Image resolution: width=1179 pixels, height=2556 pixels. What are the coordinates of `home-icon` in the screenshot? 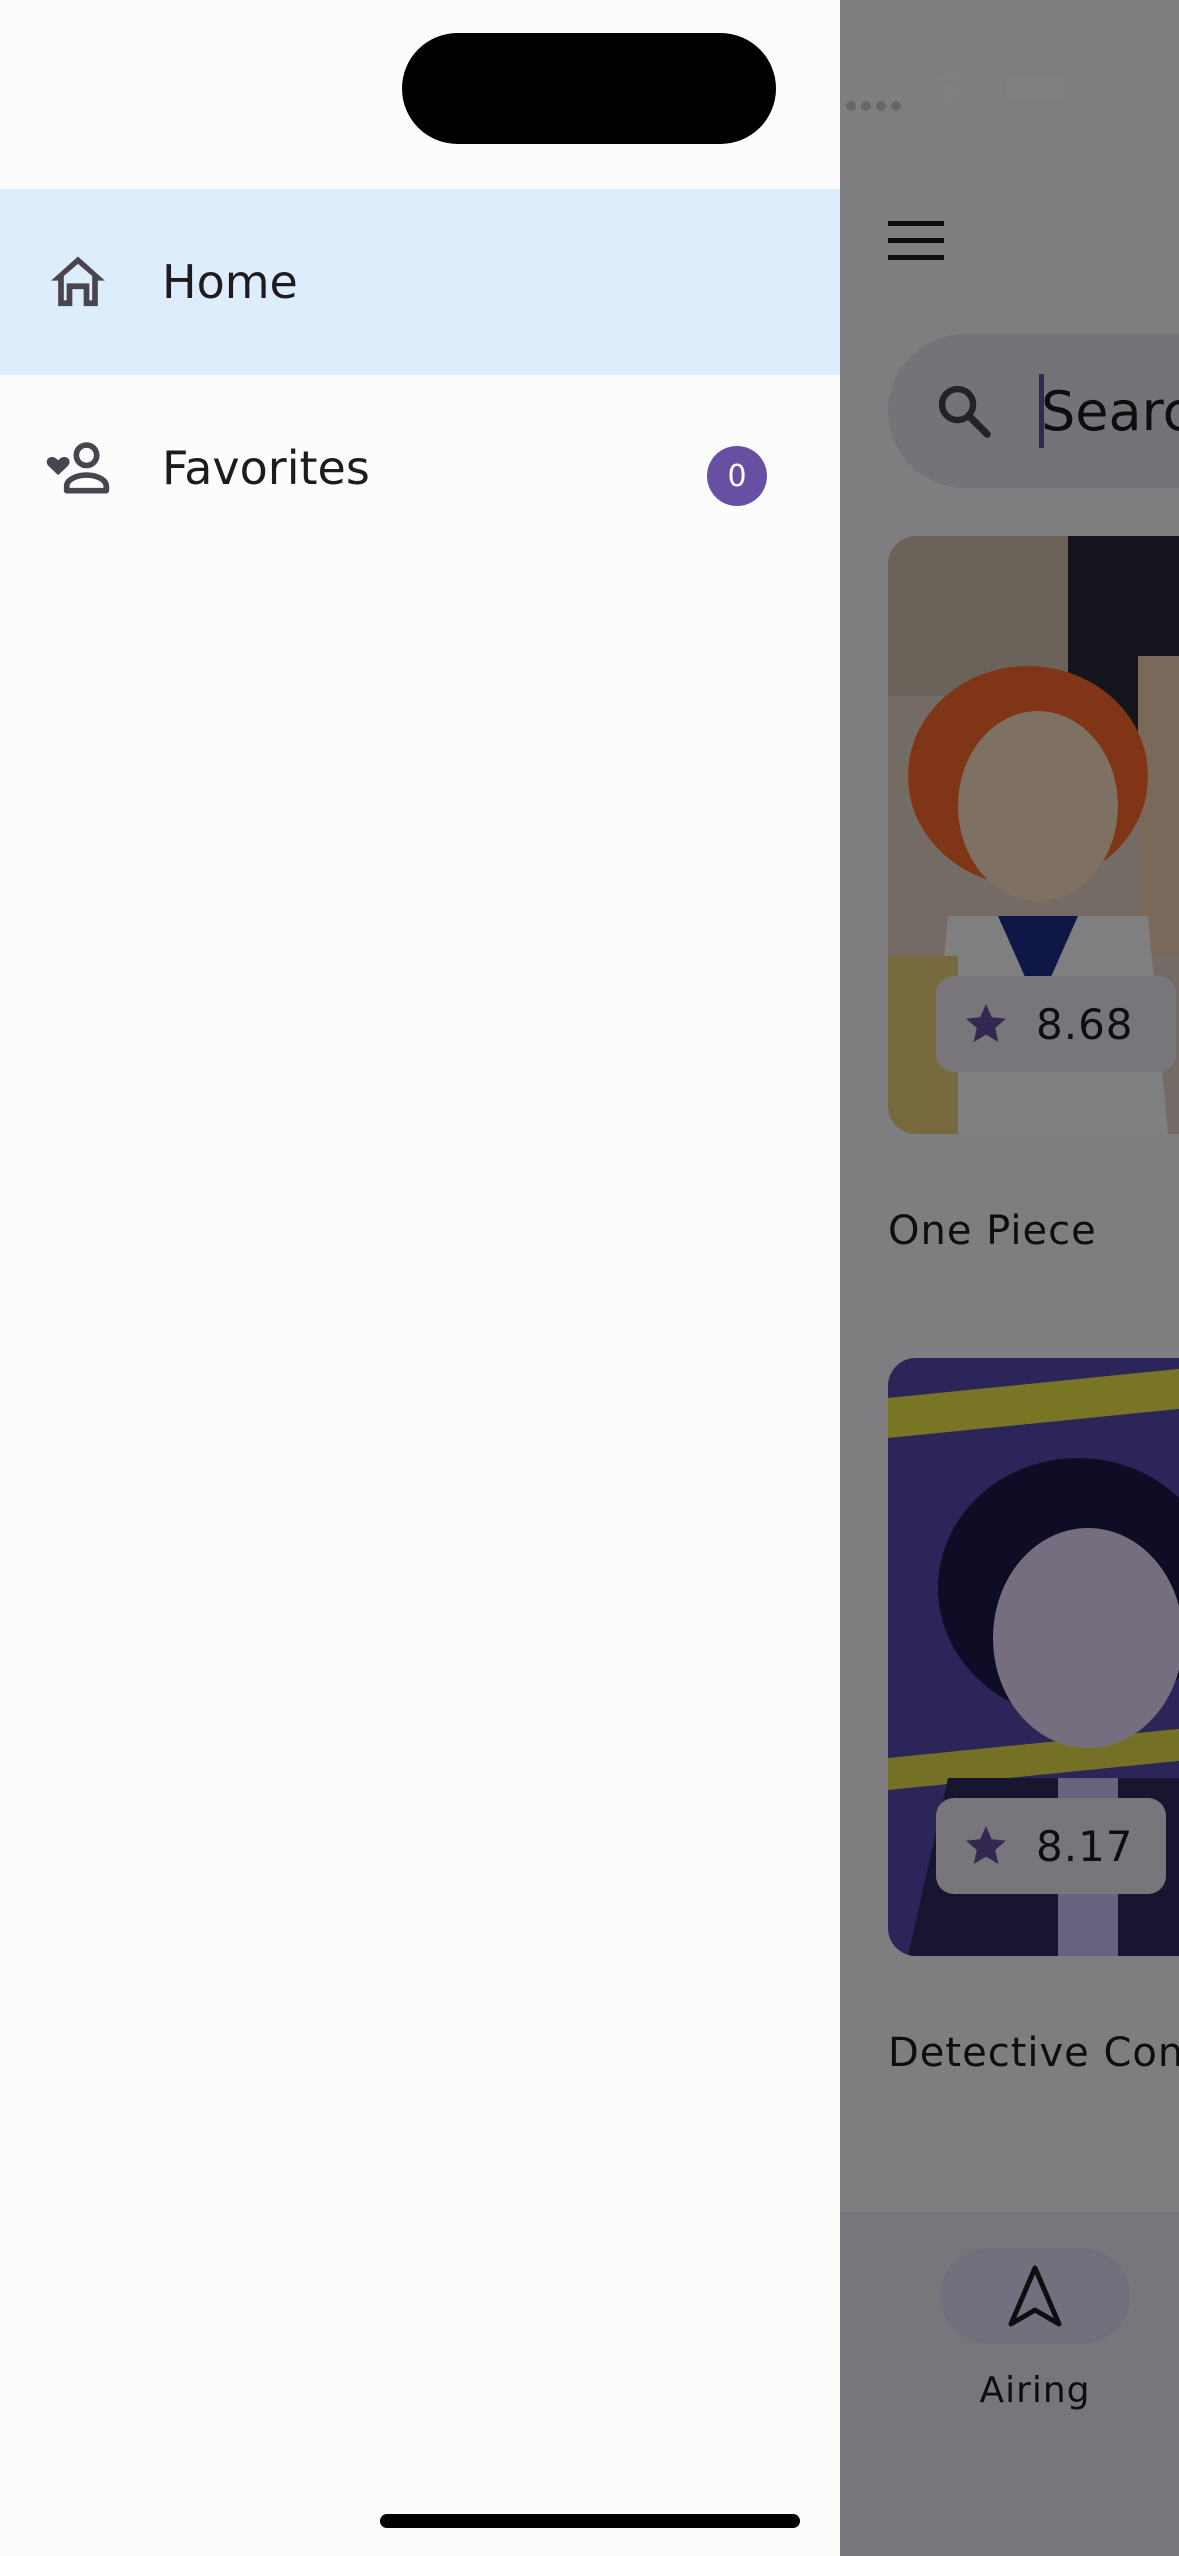 It's located at (78, 281).